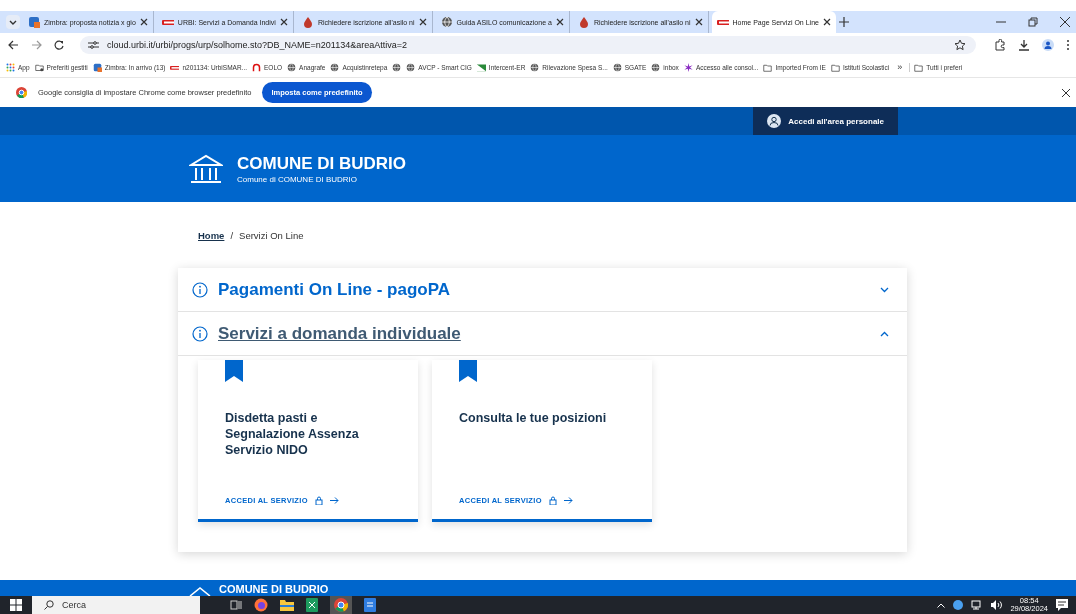  What do you see at coordinates (256, 67) in the screenshot?
I see `arch-icon` at bounding box center [256, 67].